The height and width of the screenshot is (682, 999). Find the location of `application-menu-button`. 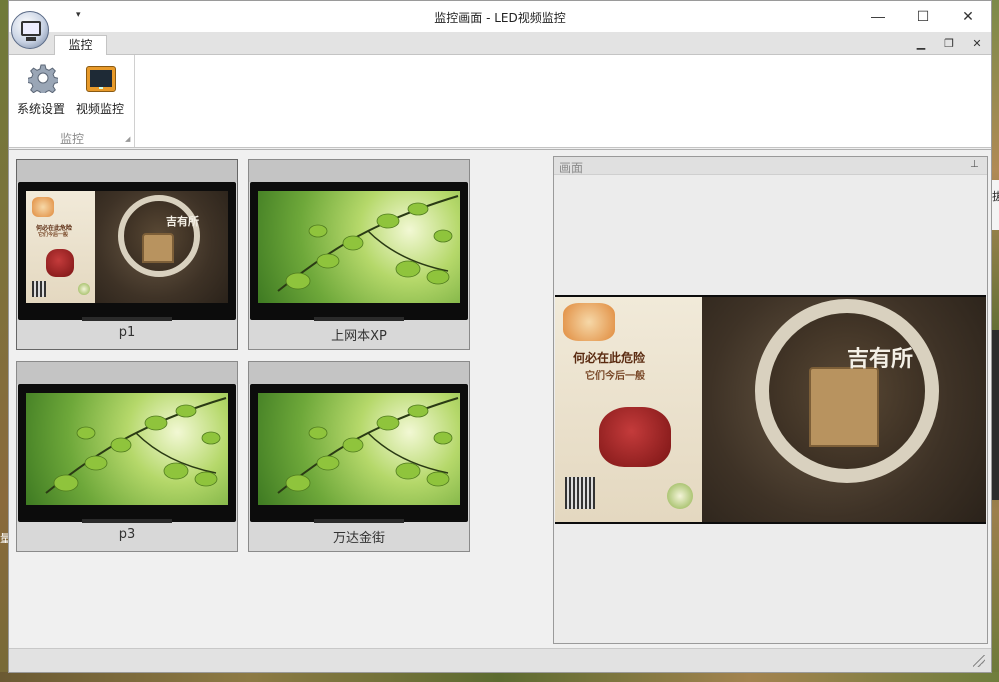

application-menu-button is located at coordinates (30, 30).